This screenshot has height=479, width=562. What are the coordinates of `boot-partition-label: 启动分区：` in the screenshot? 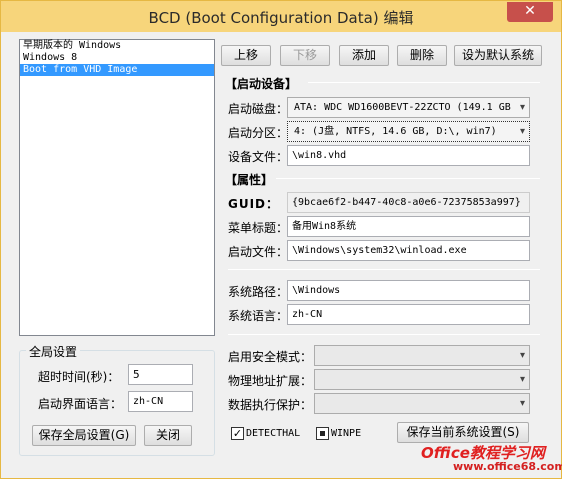 It's located at (258, 133).